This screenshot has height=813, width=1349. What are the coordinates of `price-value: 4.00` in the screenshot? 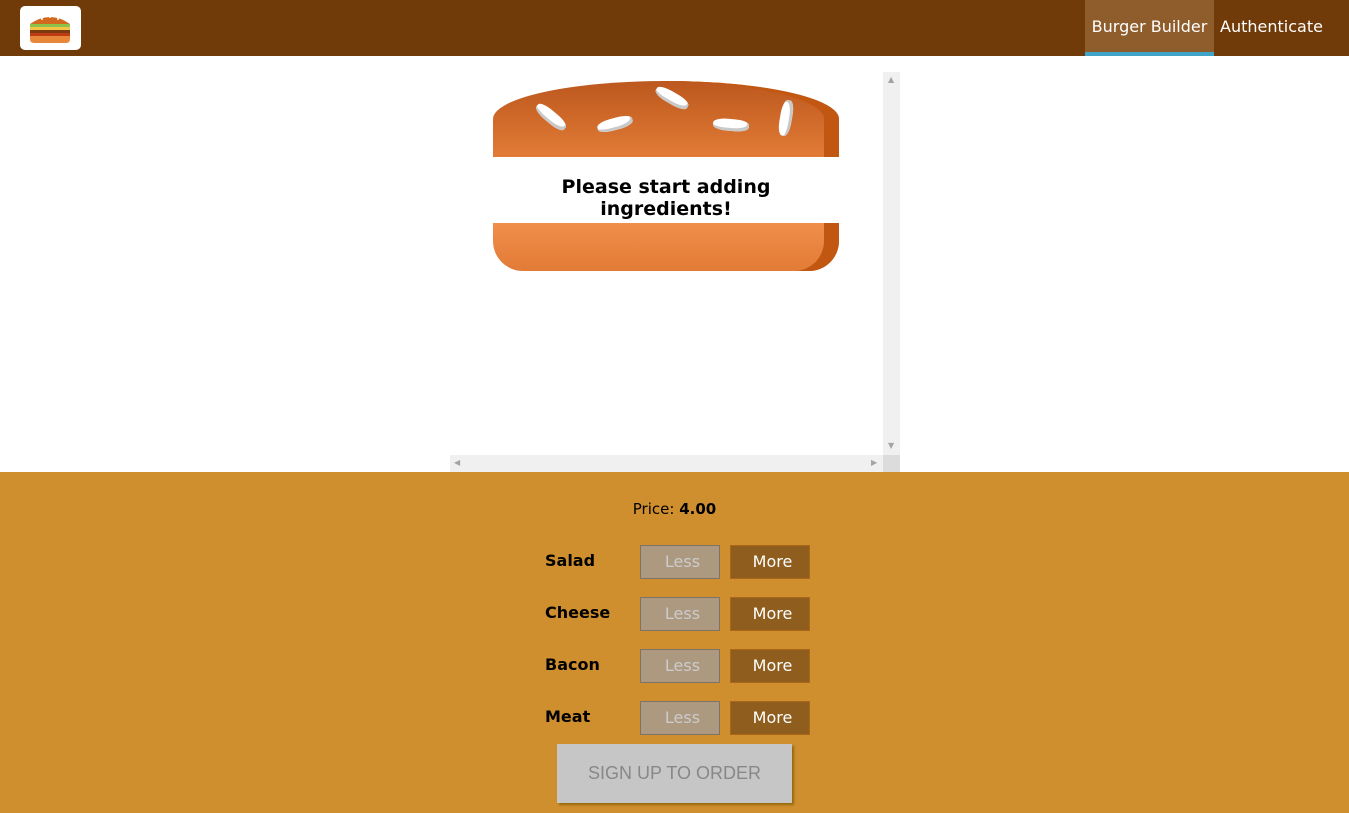 It's located at (698, 509).